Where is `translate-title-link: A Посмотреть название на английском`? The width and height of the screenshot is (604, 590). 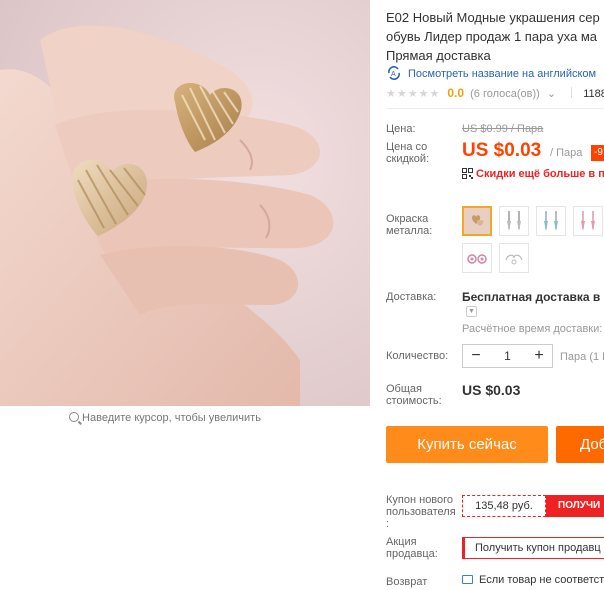
translate-title-link: A Посмотреть название на английском is located at coordinates (491, 73).